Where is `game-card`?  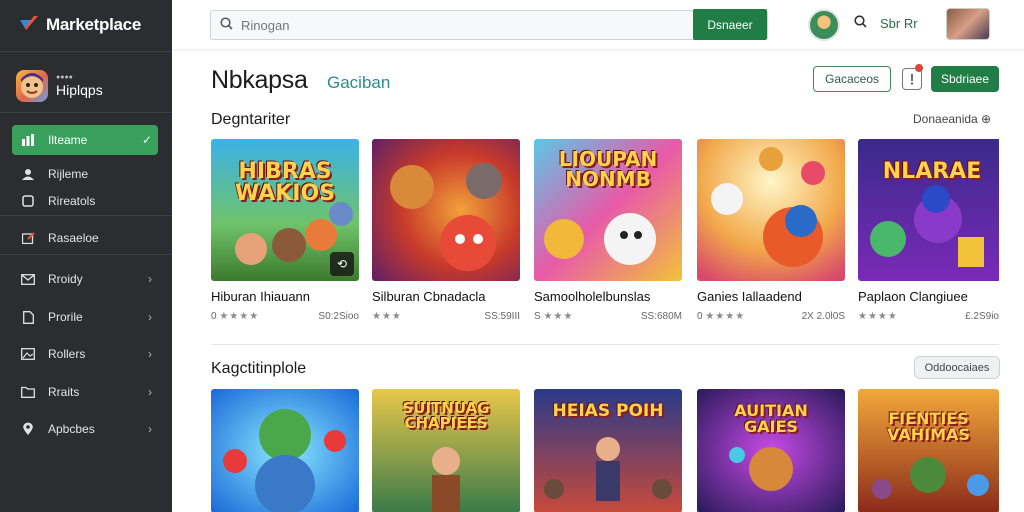
game-card is located at coordinates (285, 450).